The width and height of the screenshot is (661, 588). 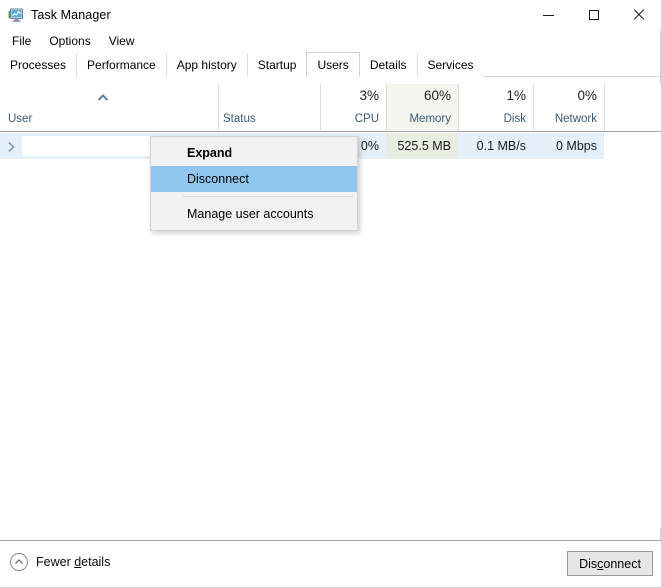 I want to click on fewer-details-accel: d, so click(x=78, y=562).